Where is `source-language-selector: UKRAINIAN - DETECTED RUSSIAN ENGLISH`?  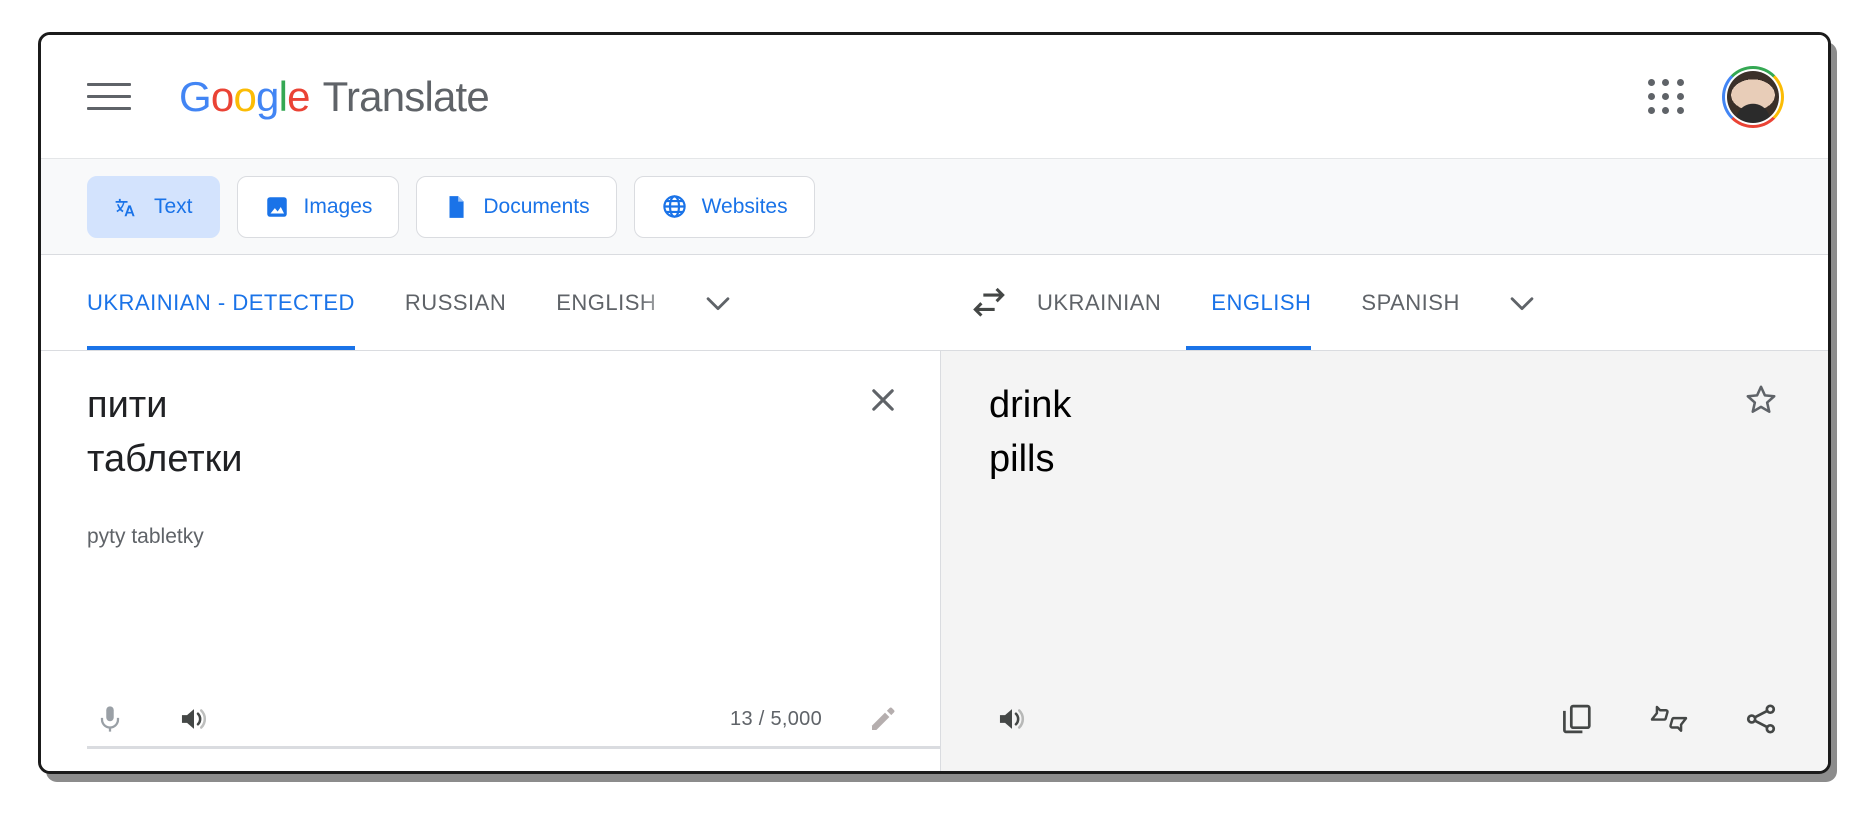
source-language-selector: UKRAINIAN - DETECTED RUSSIAN ENGLISH is located at coordinates (491, 302).